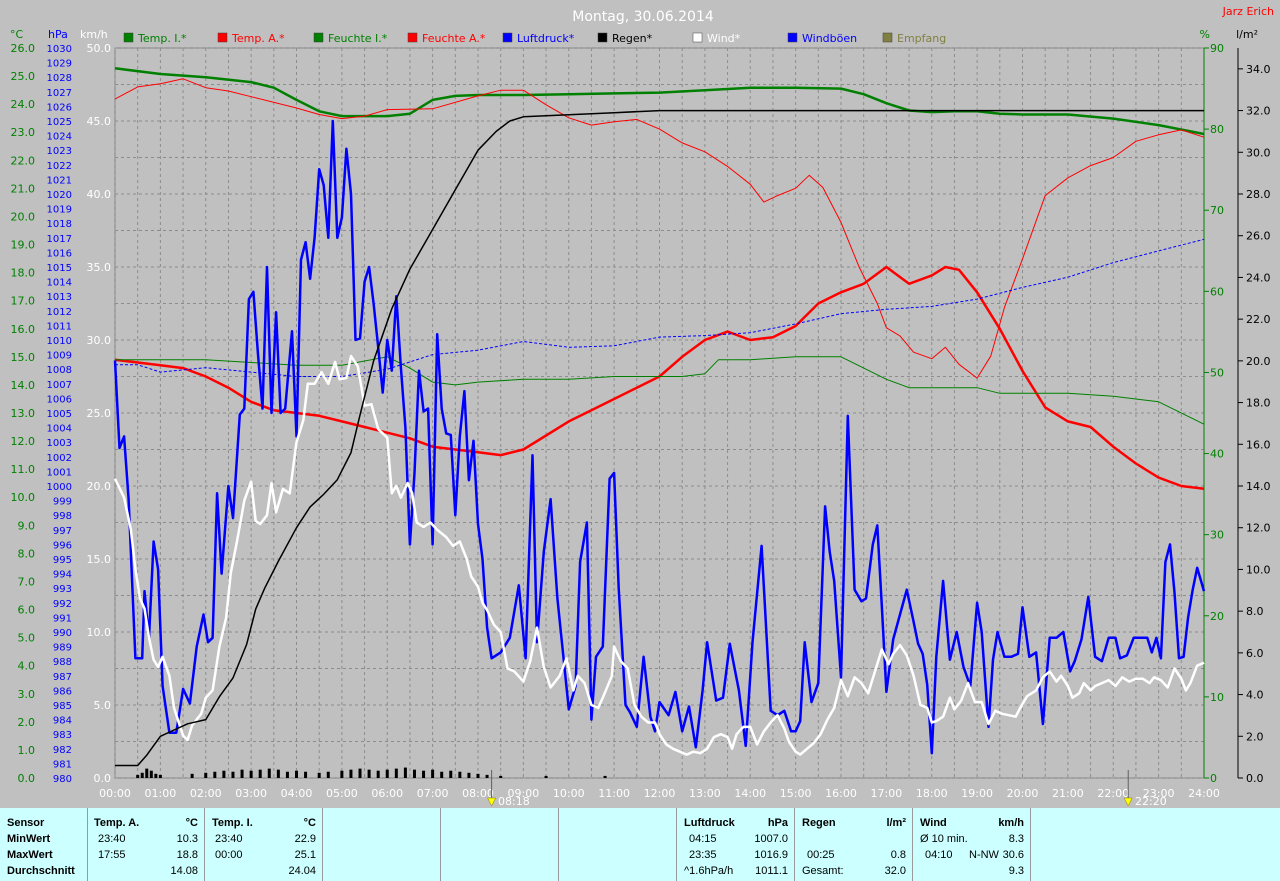  Describe the element at coordinates (162, 38) in the screenshot. I see `legend-label: Temp. I.*` at that location.